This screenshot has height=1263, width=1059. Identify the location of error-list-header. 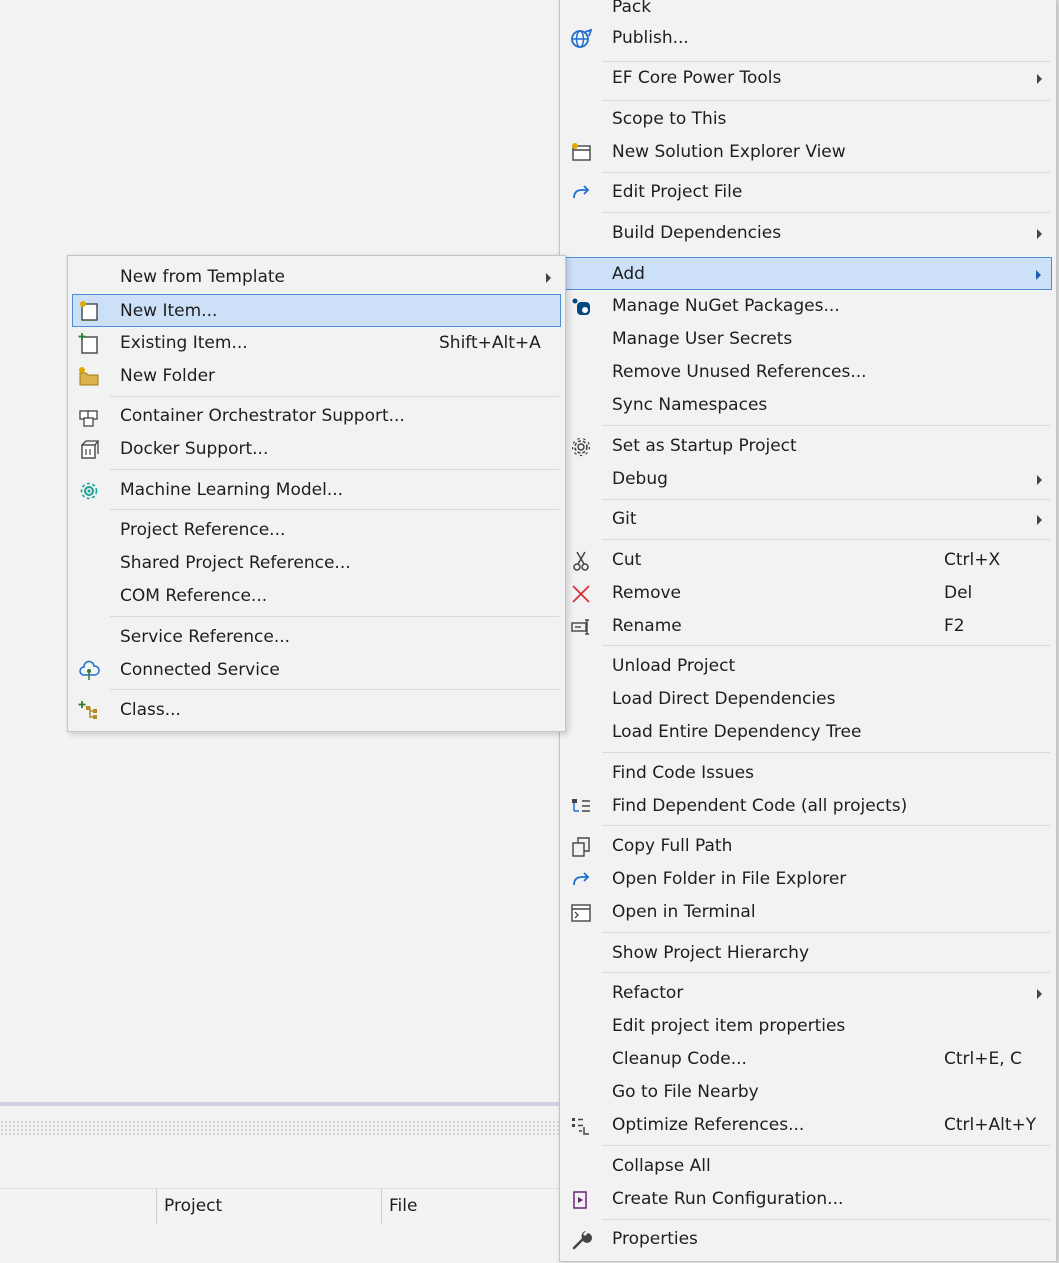
(280, 1206).